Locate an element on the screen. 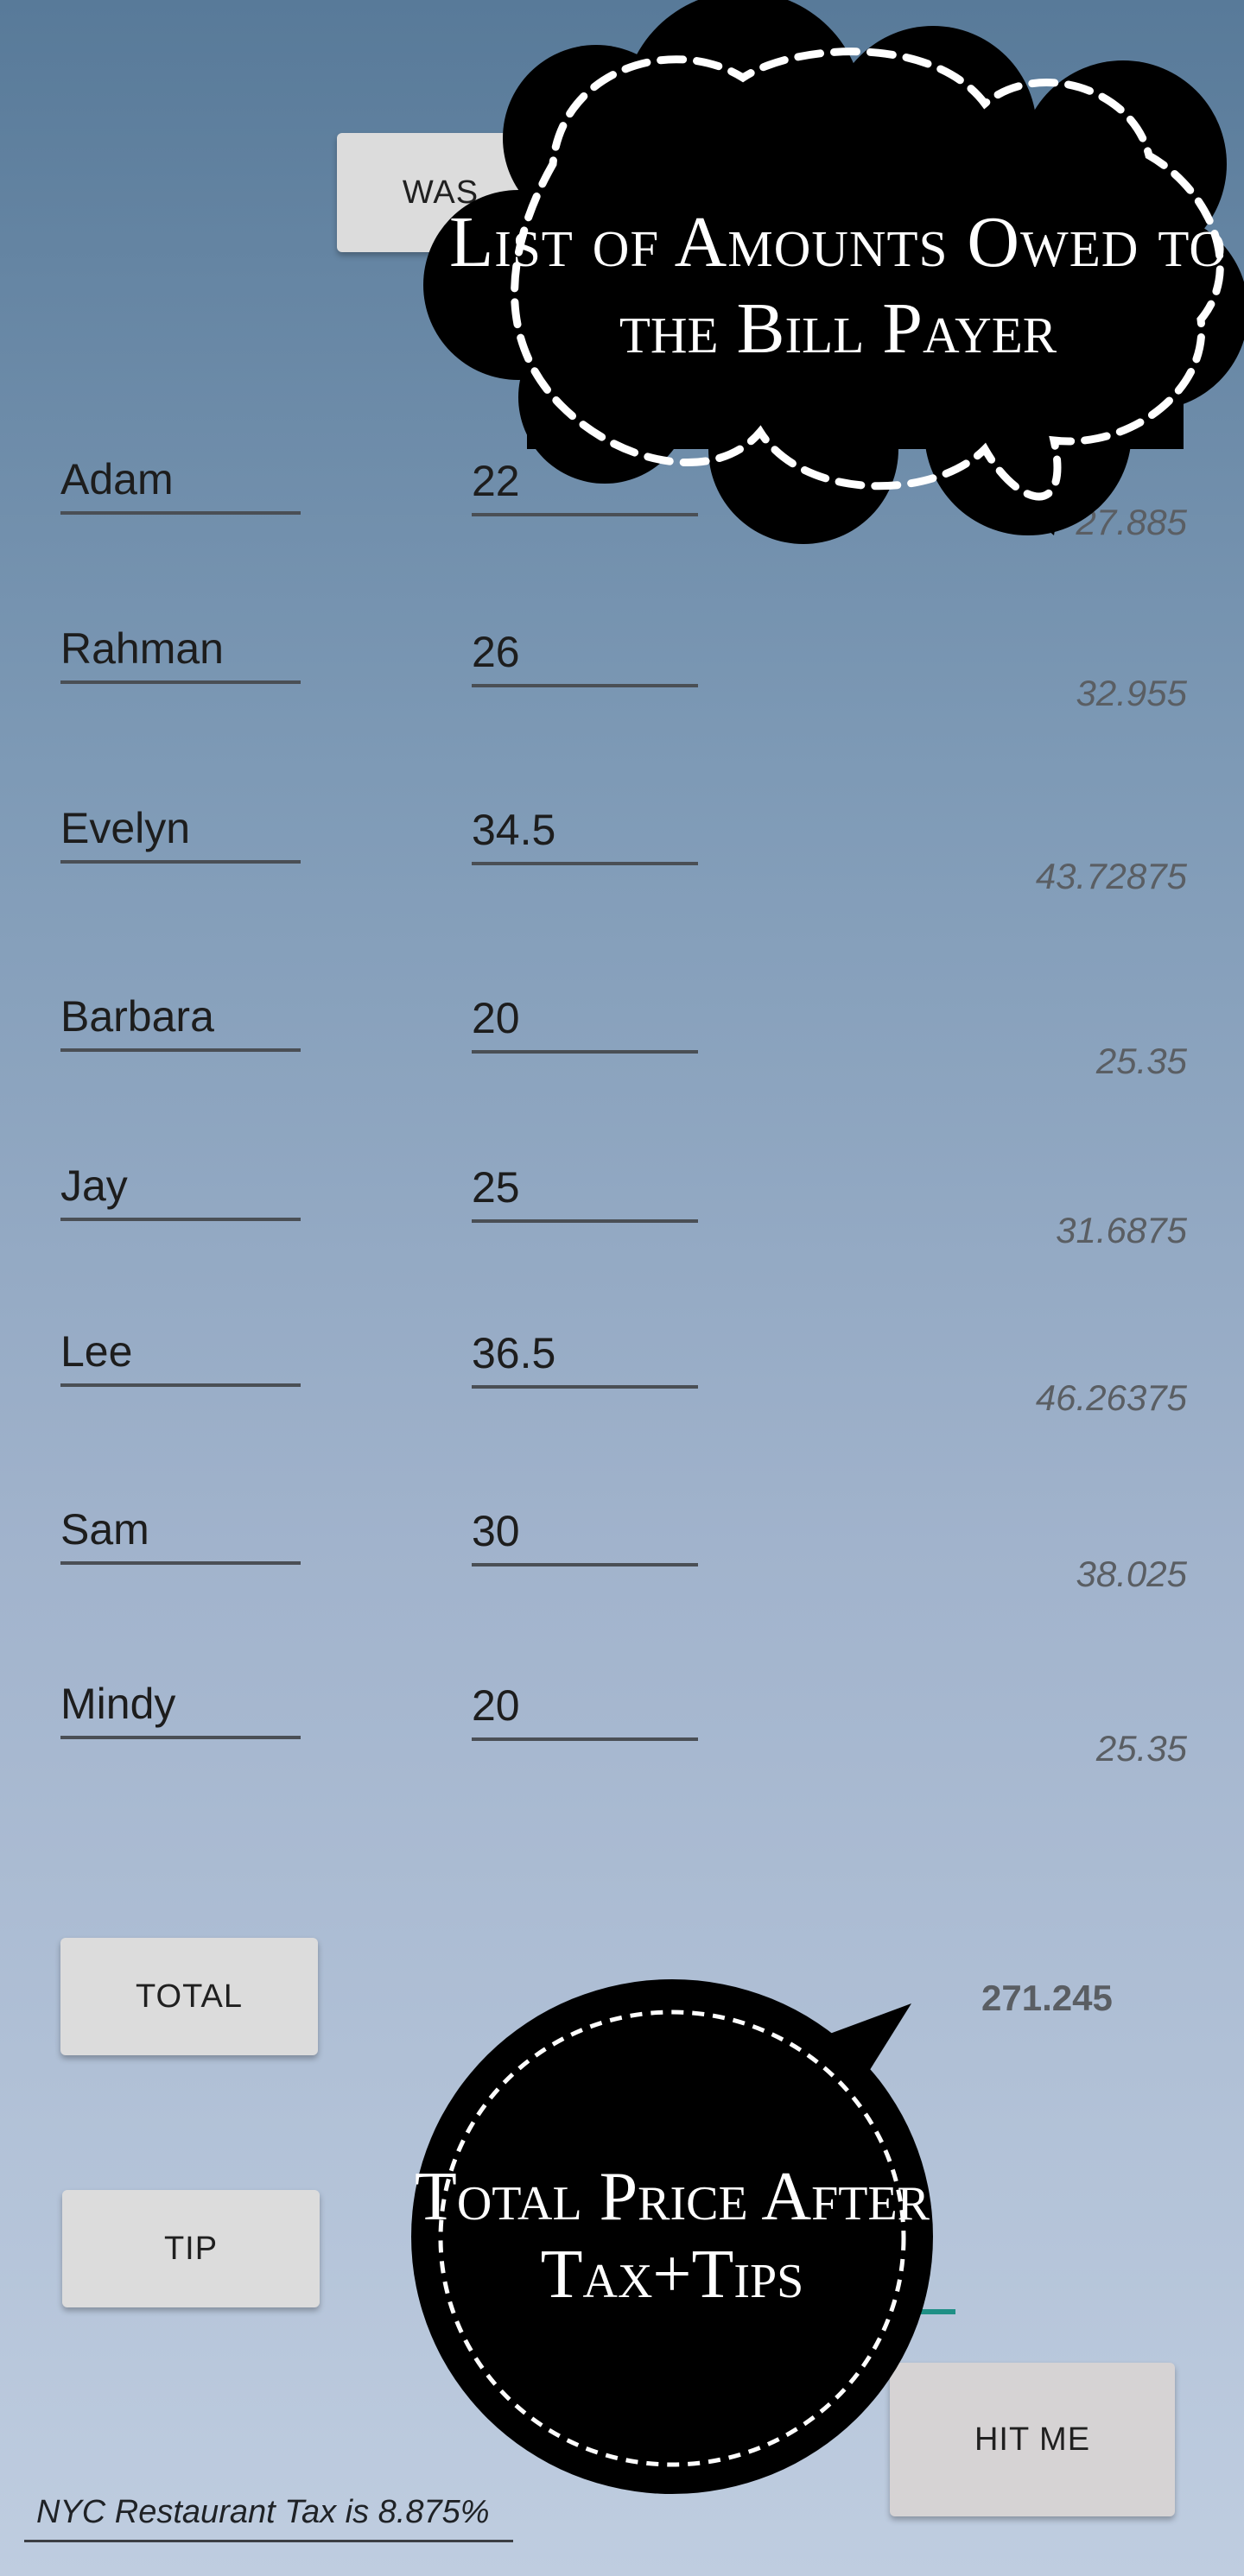 This screenshot has width=1244, height=2576. name-field-rahman: Rahman is located at coordinates (181, 655).